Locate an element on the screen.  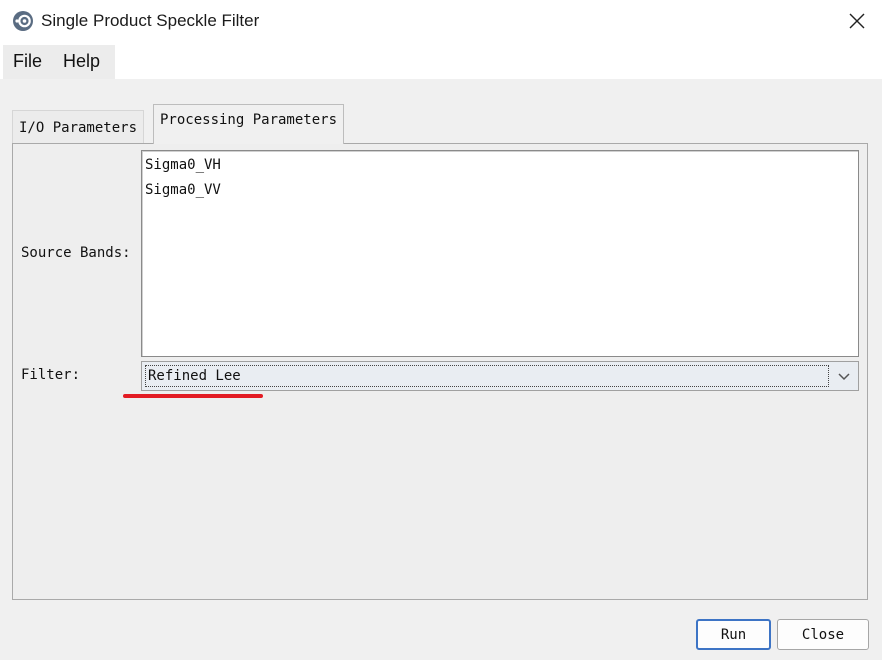
filter-label: Filter: is located at coordinates (51, 375).